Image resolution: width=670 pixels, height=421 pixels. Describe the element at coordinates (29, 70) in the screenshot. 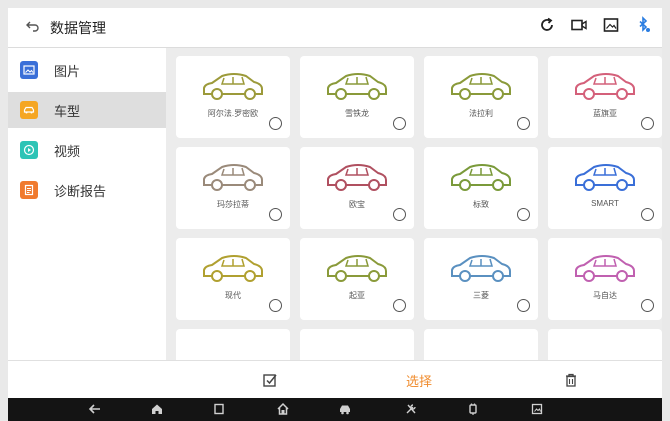

I see `image-icon` at that location.